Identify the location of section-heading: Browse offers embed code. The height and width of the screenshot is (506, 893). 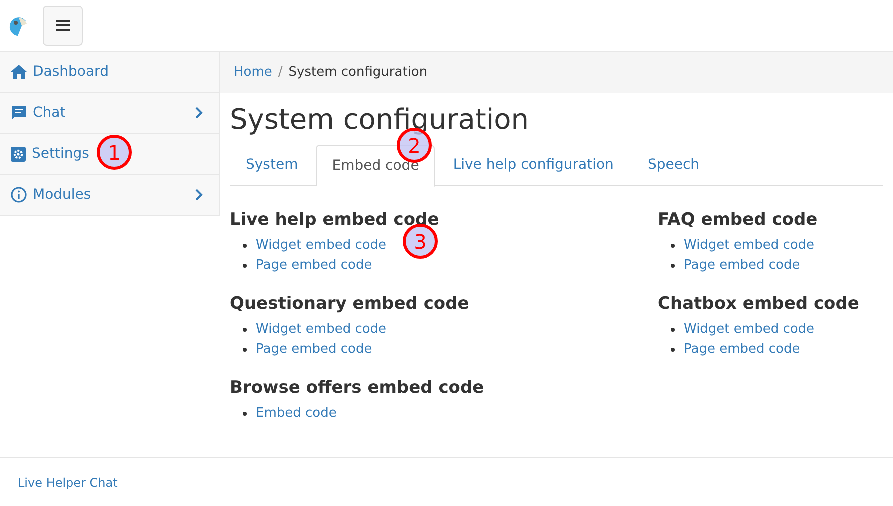
(358, 388).